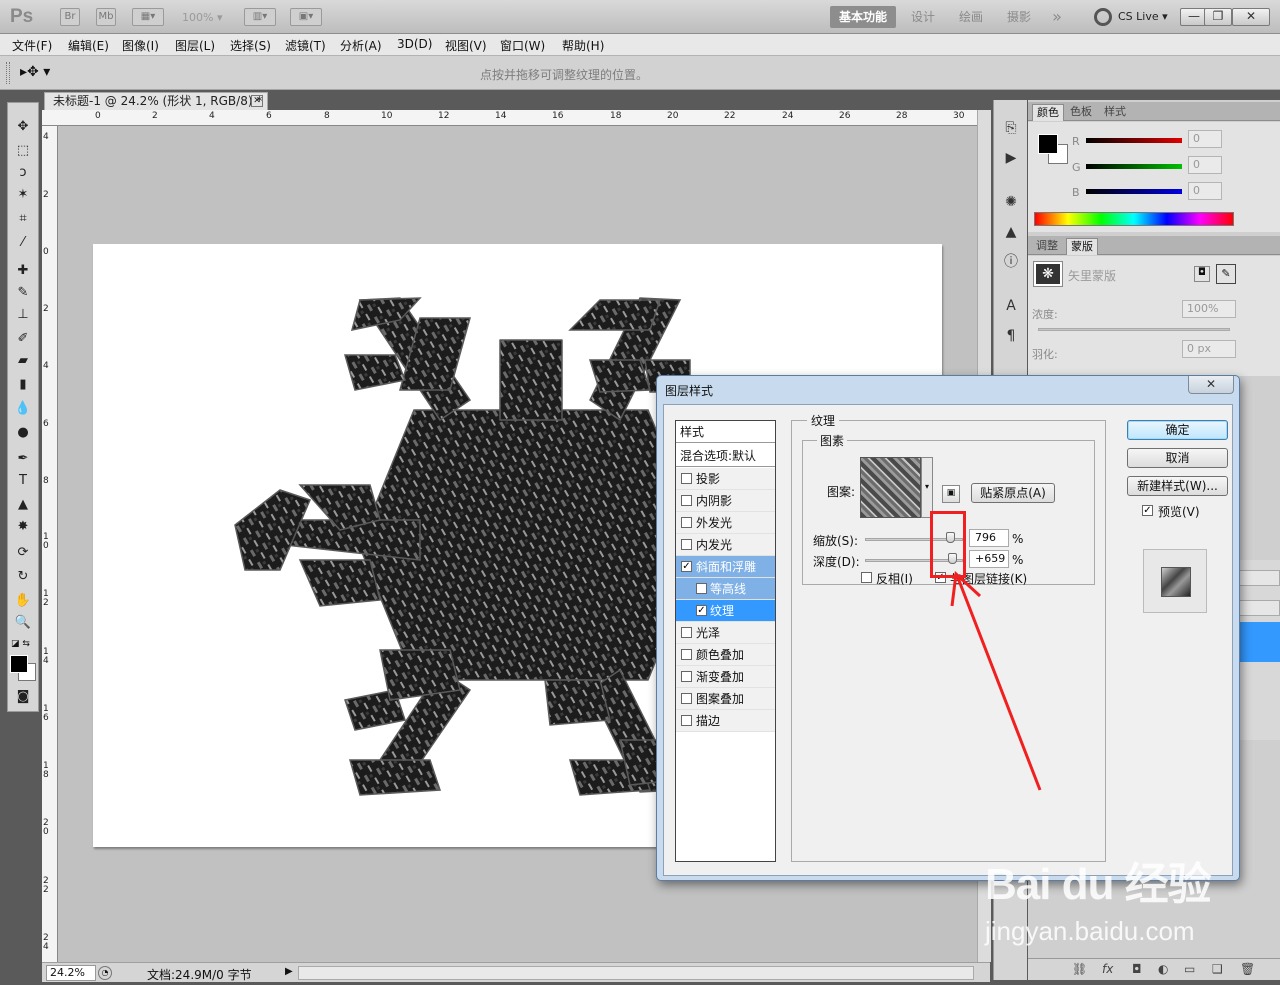 Image resolution: width=1280 pixels, height=985 pixels. I want to click on feather-label: 羽化:, so click(1045, 354).